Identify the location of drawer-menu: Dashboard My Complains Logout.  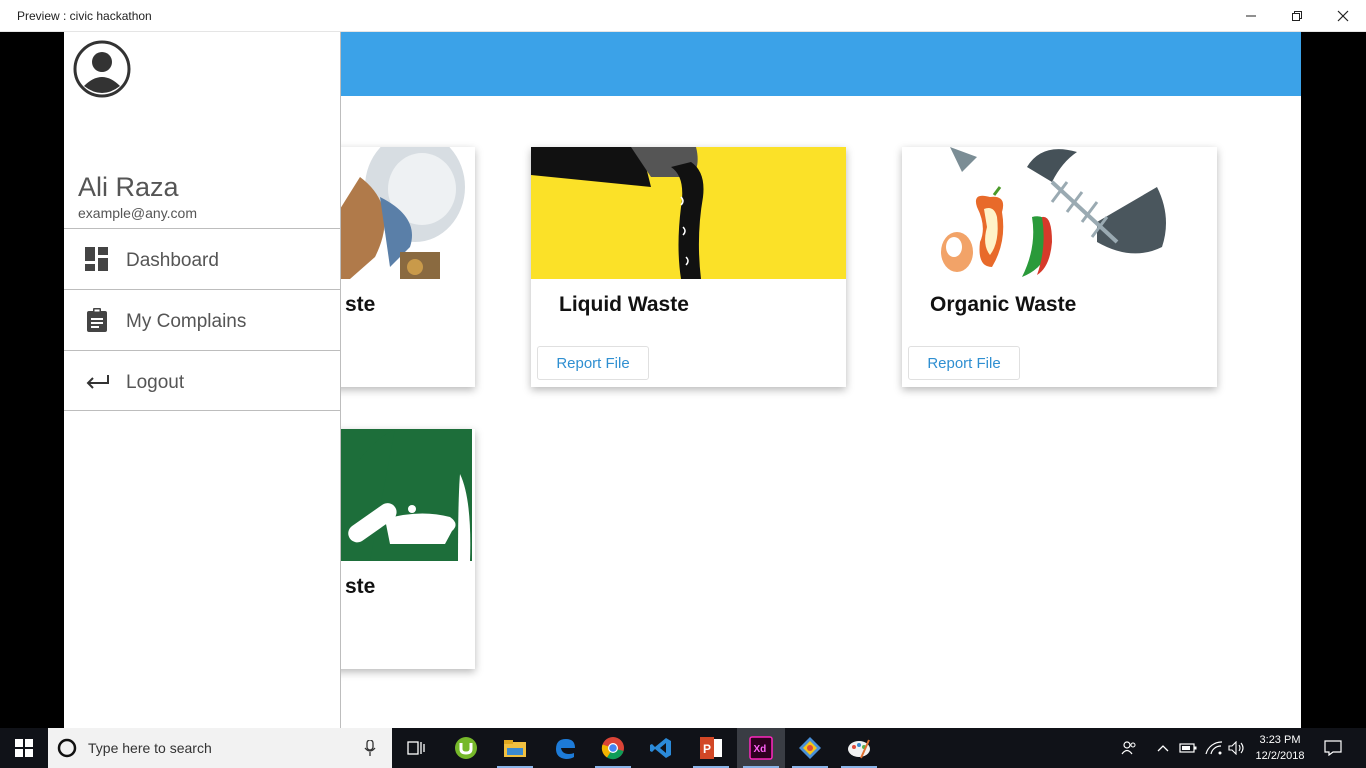
(202, 319).